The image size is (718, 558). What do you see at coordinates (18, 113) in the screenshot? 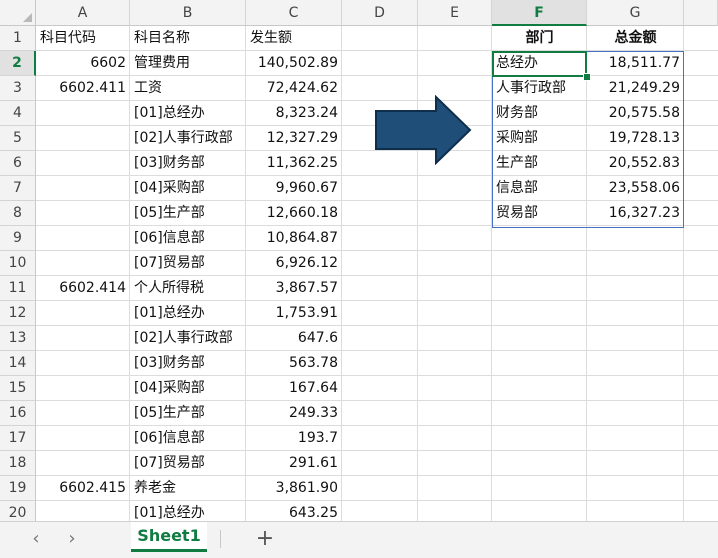
I see `row-header-4: 4` at bounding box center [18, 113].